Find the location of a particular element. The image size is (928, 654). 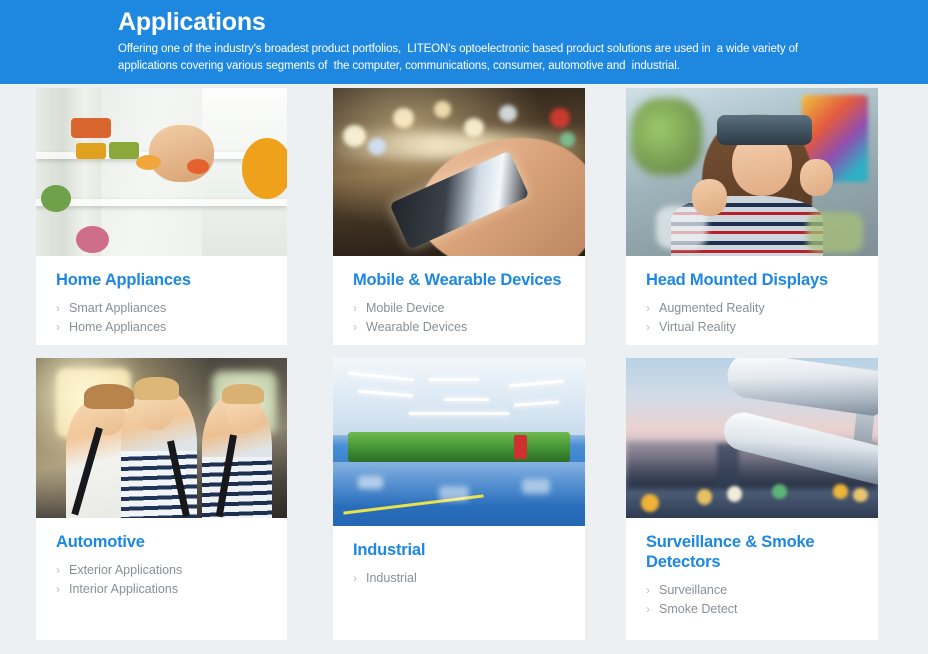

card-link-list: › Surveillance › Smoke Detect is located at coordinates (752, 600).